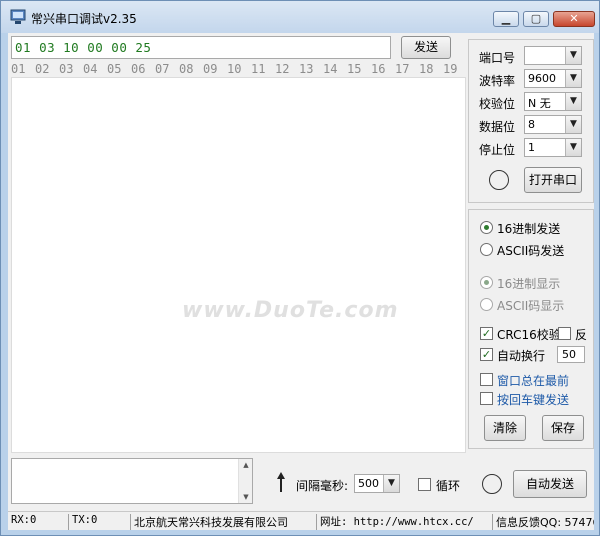 The width and height of the screenshot is (600, 536). What do you see at coordinates (99, 522) in the screenshot?
I see `tx-counter: TX:0` at bounding box center [99, 522].